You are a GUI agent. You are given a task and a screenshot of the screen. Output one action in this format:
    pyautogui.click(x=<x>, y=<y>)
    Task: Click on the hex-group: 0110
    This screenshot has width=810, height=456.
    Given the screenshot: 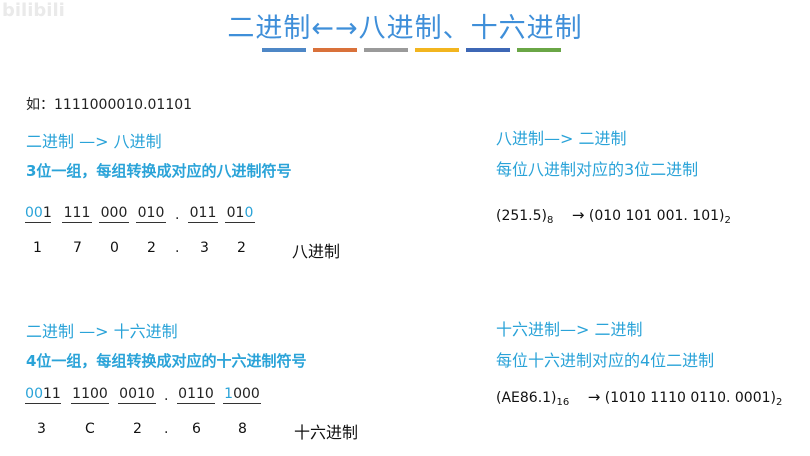 What is the action you would take?
    pyautogui.click(x=196, y=395)
    